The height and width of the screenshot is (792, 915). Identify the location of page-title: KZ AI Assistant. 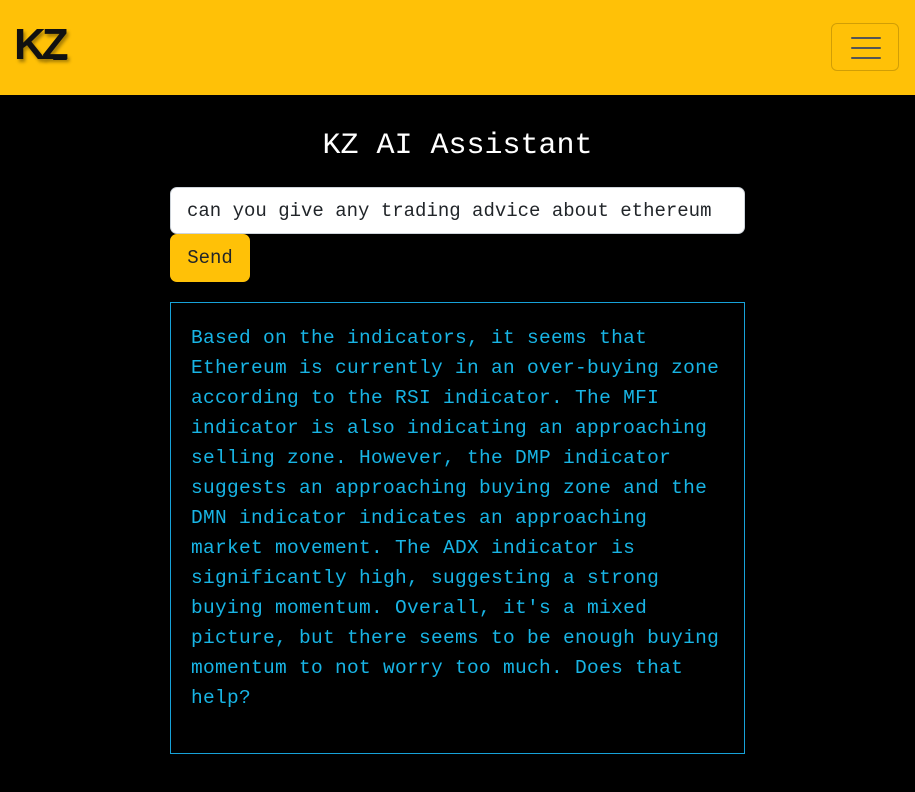
(457, 146).